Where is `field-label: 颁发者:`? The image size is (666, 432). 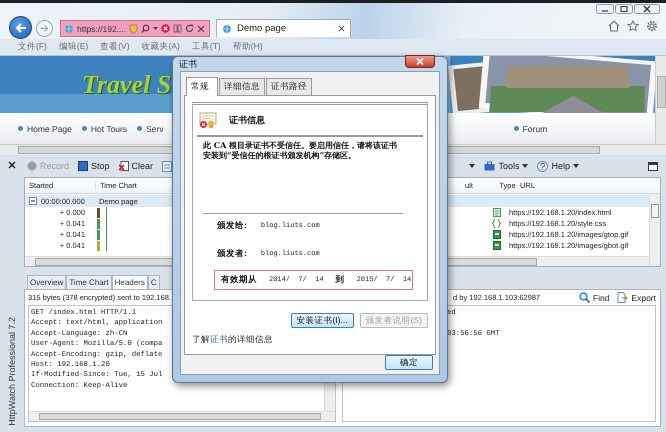
field-label: 颁发者: is located at coordinates (232, 254).